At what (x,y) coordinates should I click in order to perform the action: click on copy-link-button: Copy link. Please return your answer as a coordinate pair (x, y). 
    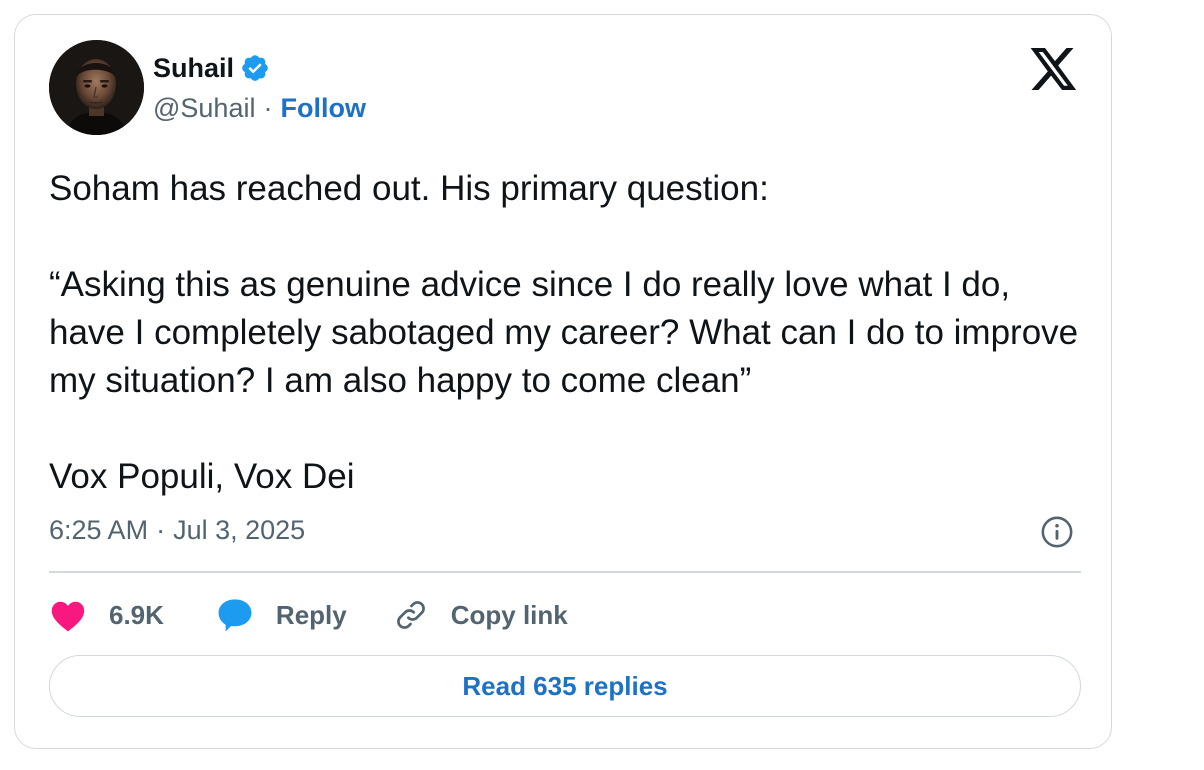
    Looking at the image, I should click on (480, 615).